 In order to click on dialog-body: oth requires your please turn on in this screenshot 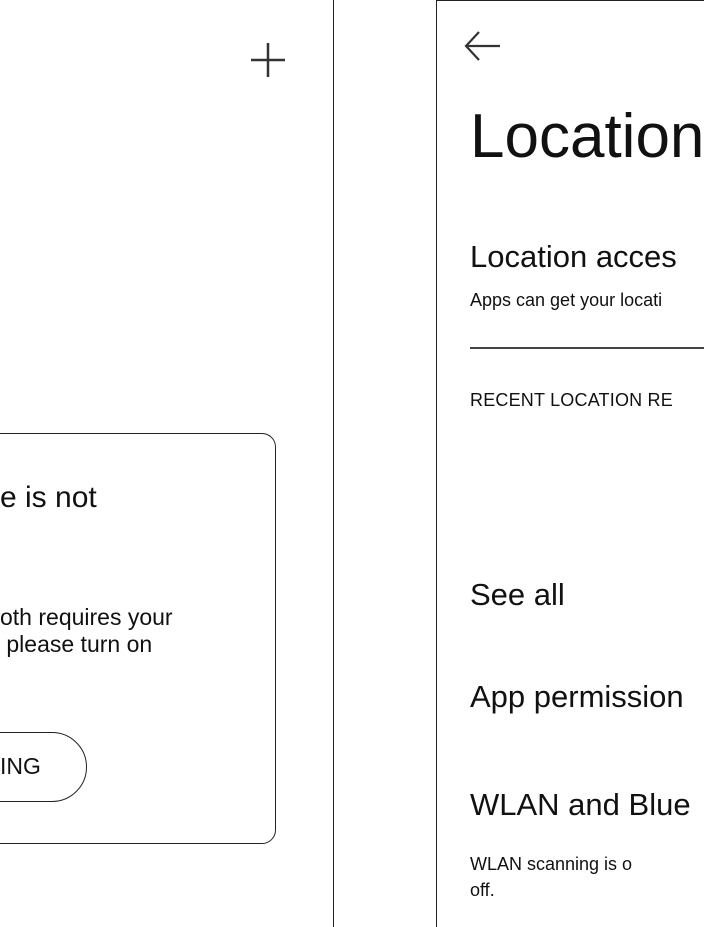, I will do `click(86, 631)`.